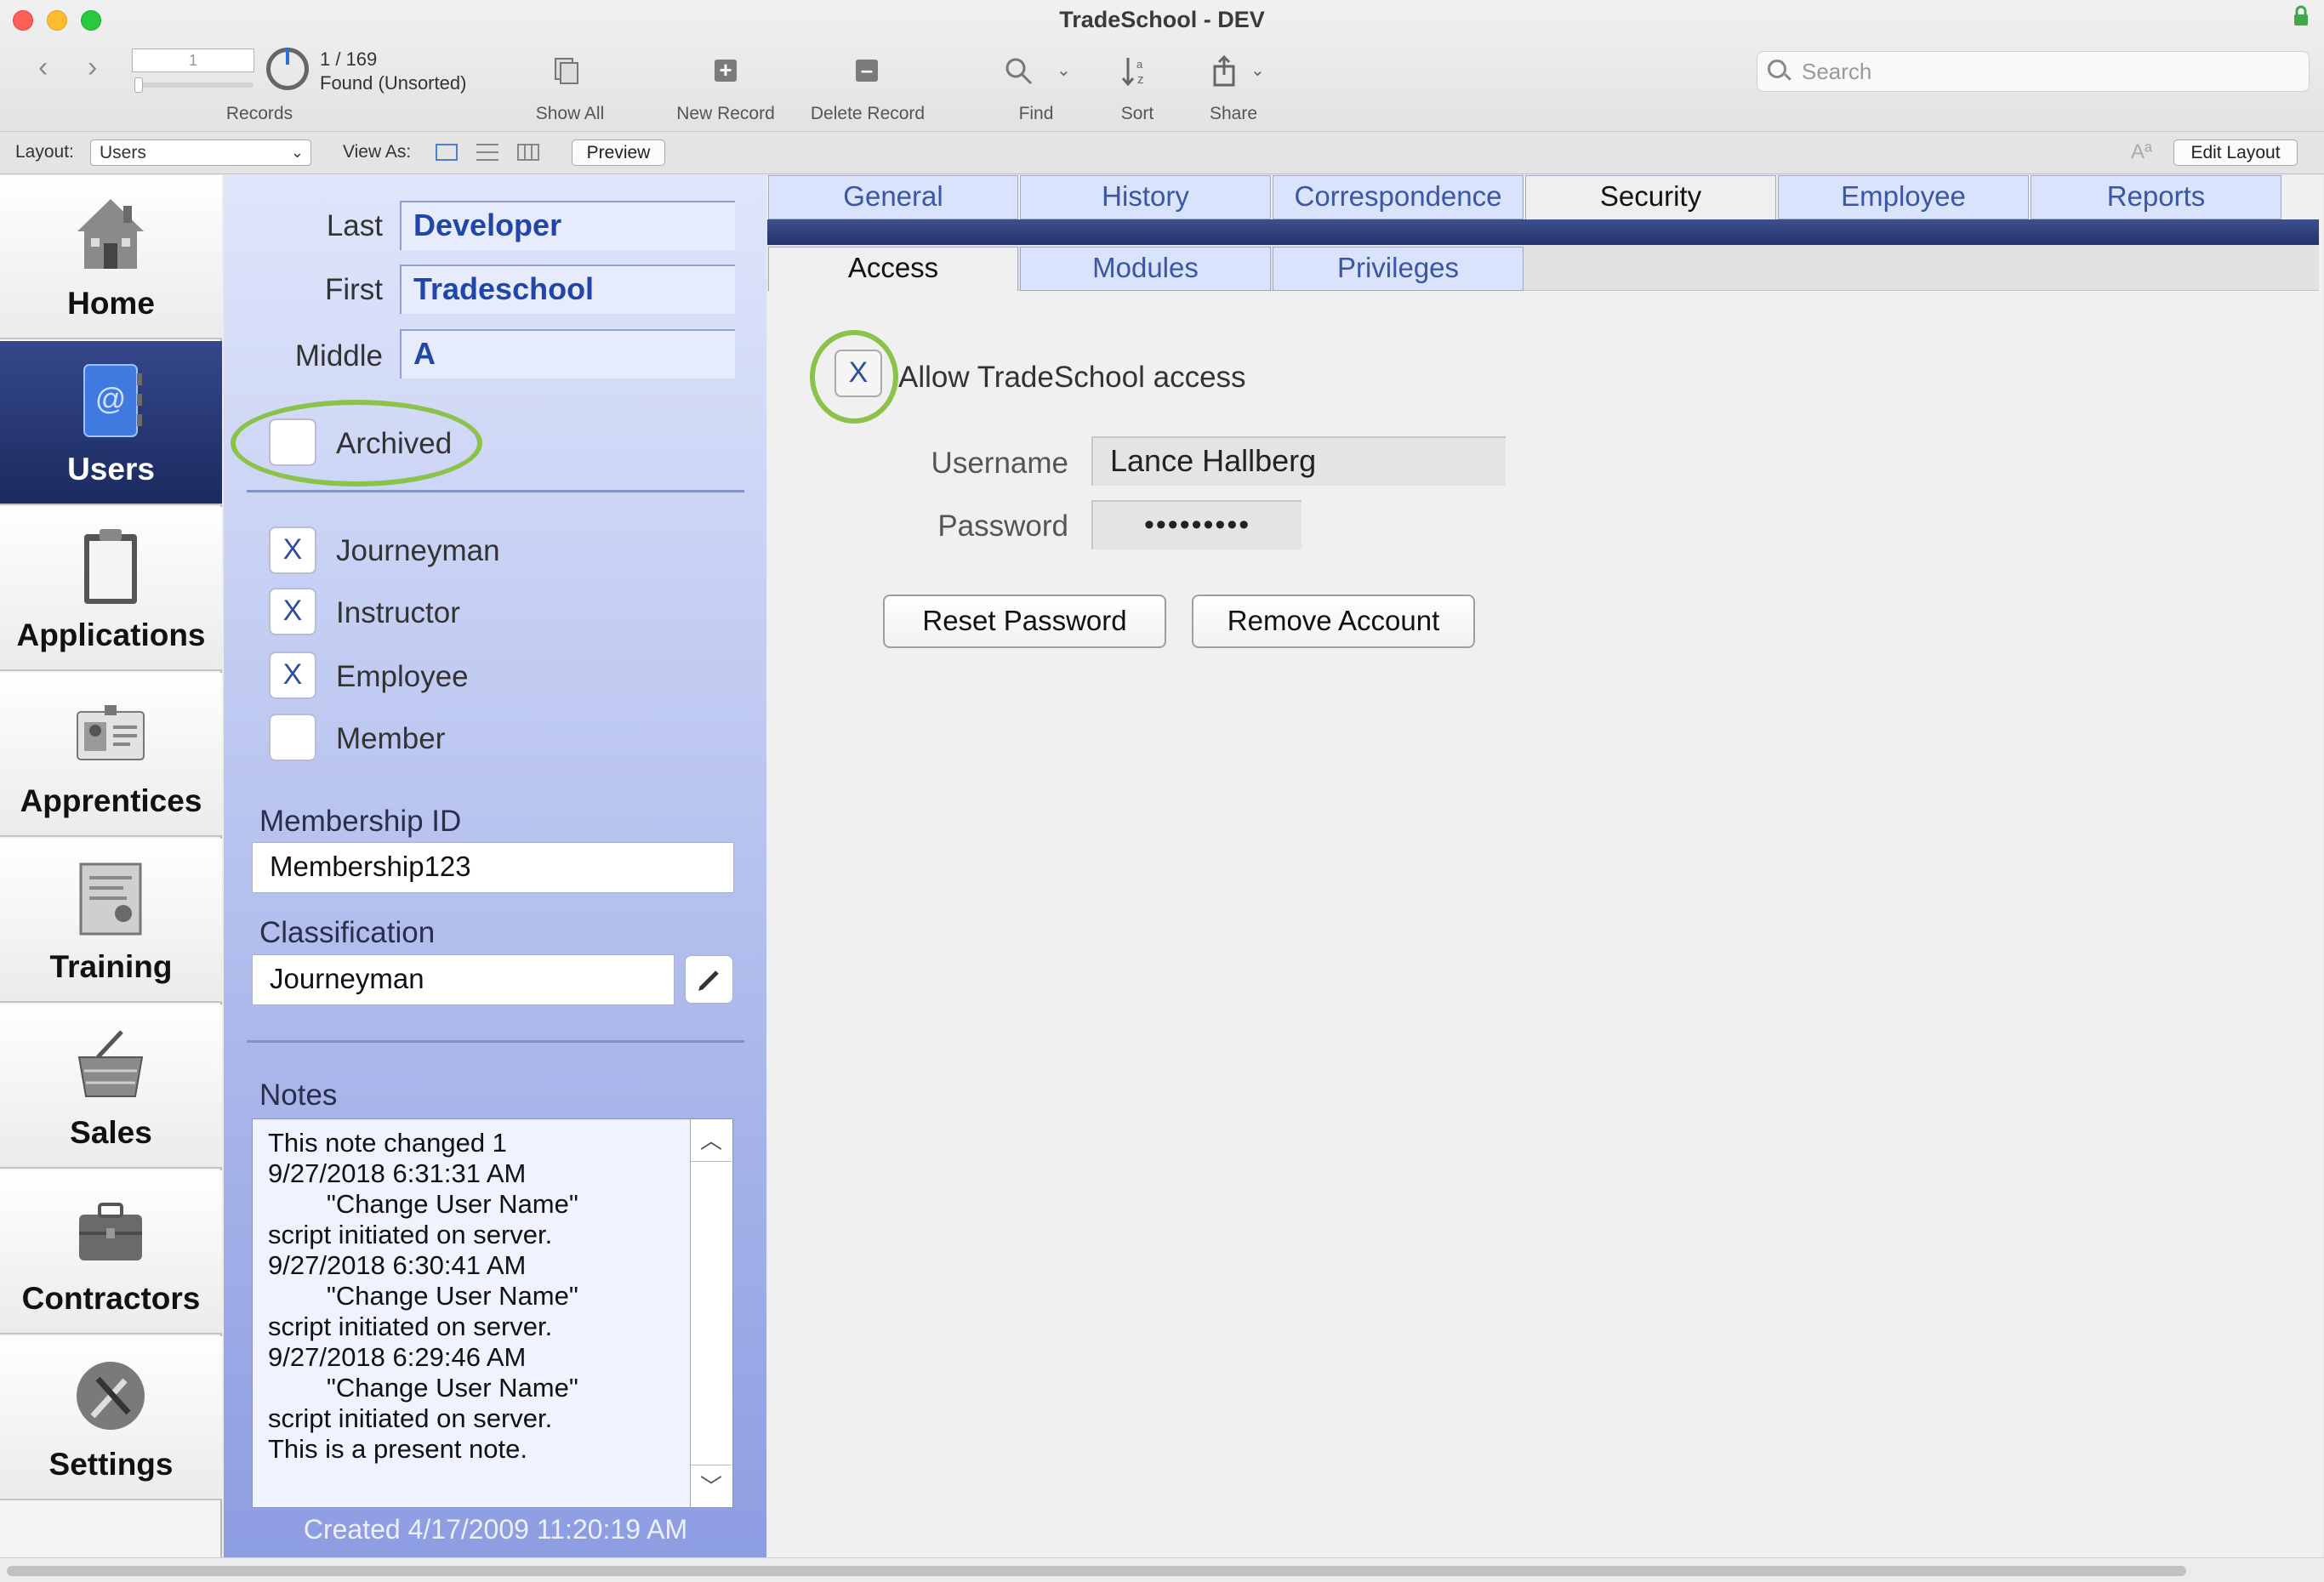  What do you see at coordinates (349, 59) in the screenshot?
I see `record-count-text: 1 / 169` at bounding box center [349, 59].